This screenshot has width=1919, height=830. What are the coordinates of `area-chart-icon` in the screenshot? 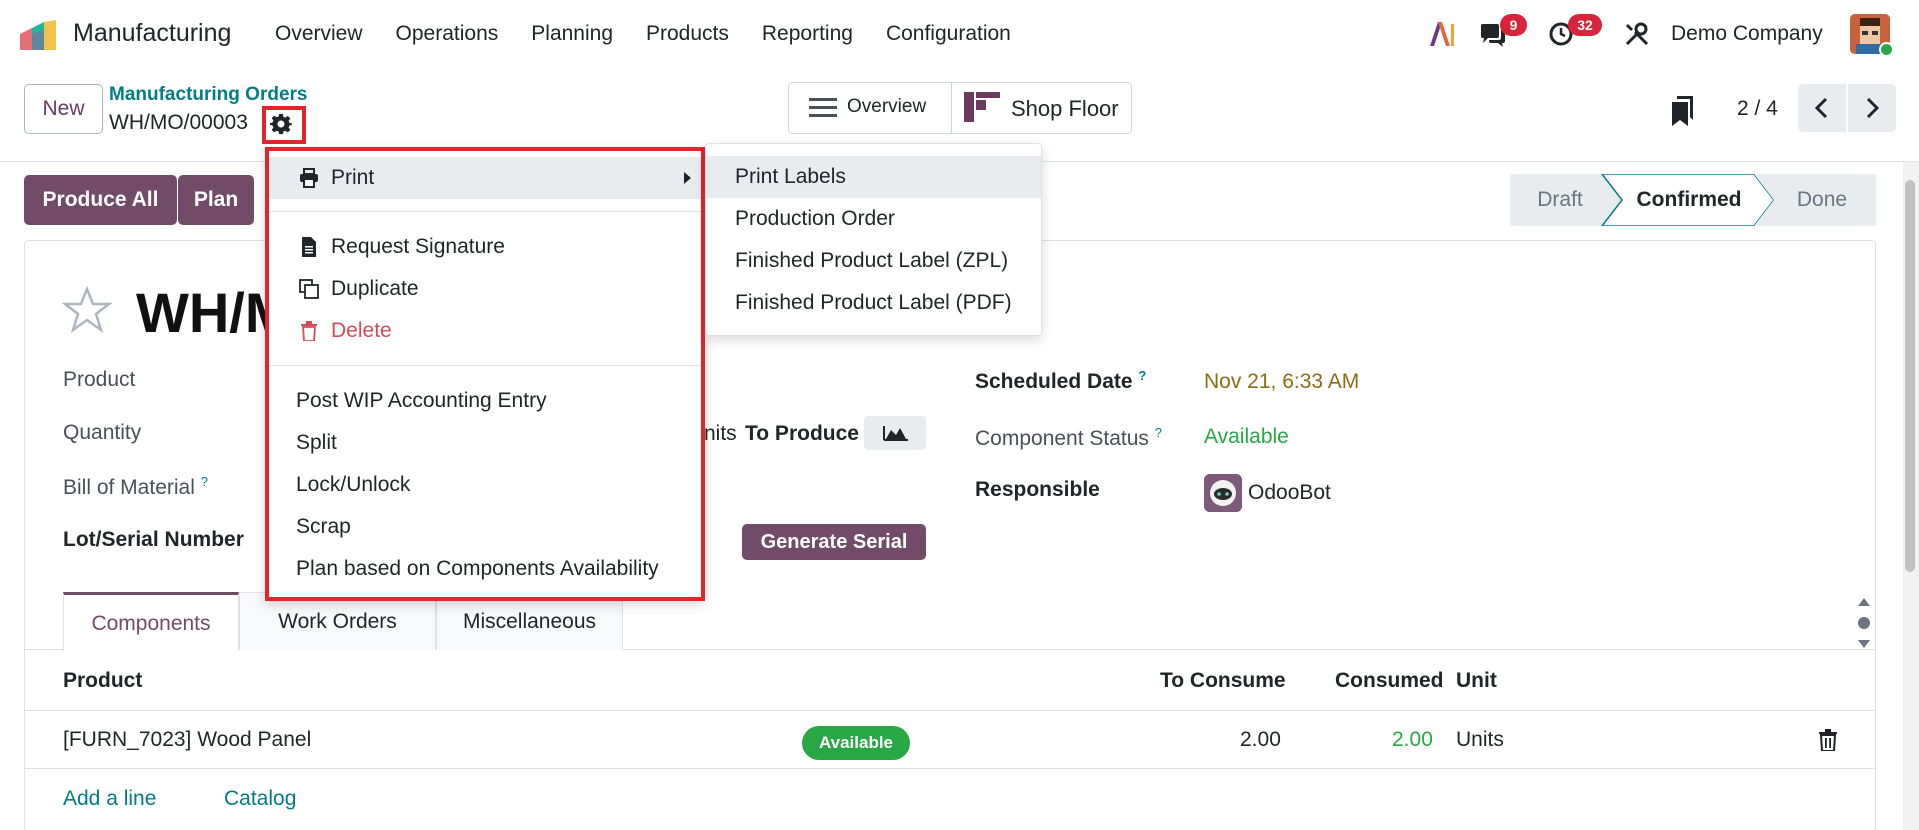 It's located at (895, 433).